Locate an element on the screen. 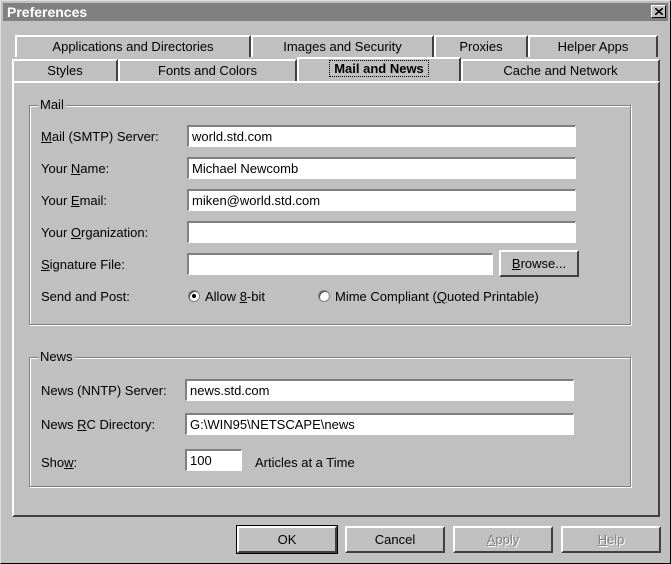 Image resolution: width=671 pixels, height=564 pixels. title-bar: Preferences is located at coordinates (335, 12).